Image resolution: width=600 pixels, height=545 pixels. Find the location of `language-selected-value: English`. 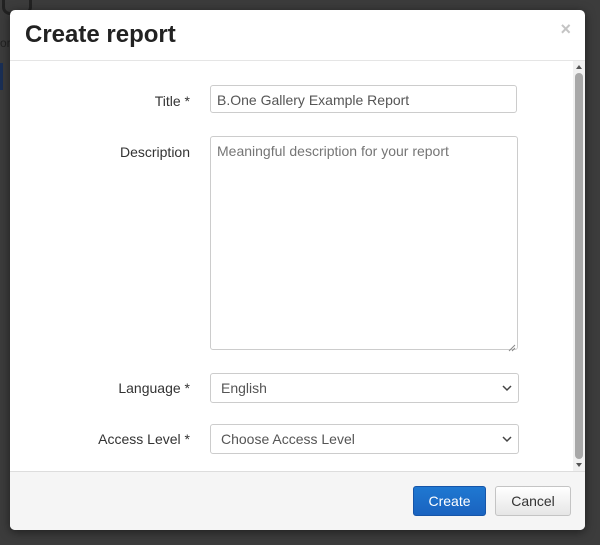

language-selected-value: English is located at coordinates (244, 388).